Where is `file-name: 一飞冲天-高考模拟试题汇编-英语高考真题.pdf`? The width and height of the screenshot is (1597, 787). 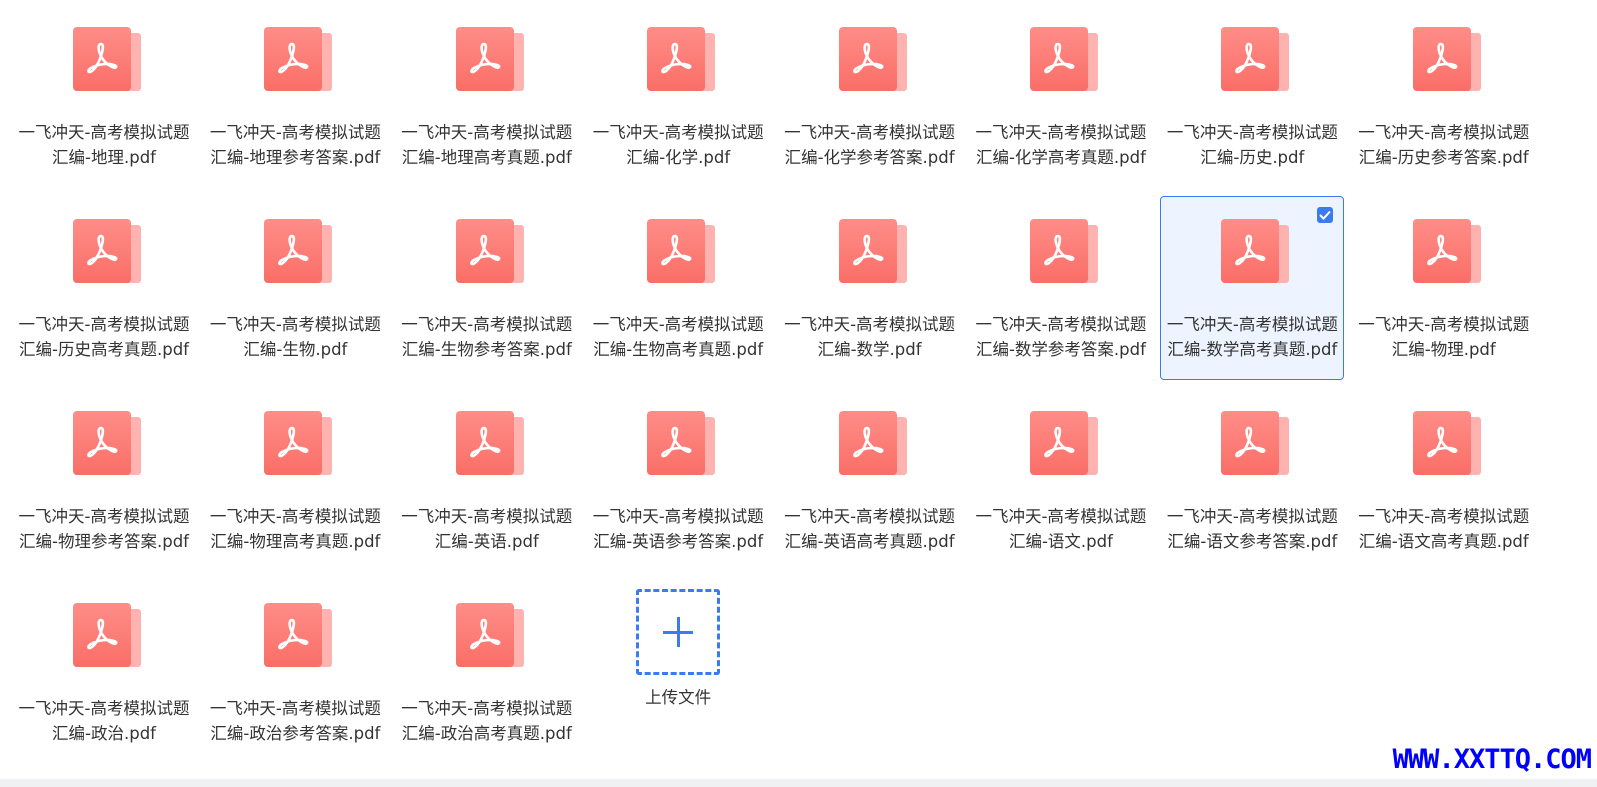 file-name: 一飞冲天-高考模拟试题汇编-英语高考真题.pdf is located at coordinates (870, 529).